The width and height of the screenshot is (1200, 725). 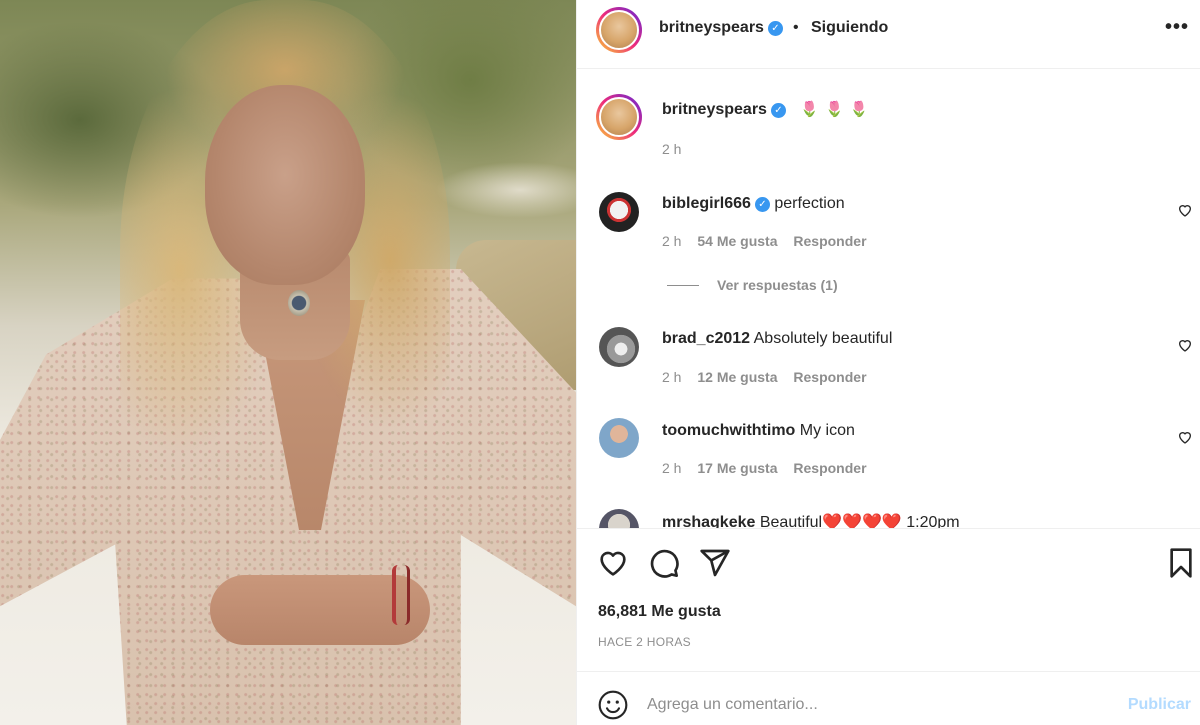 I want to click on comment-body: My icon, so click(x=827, y=430).